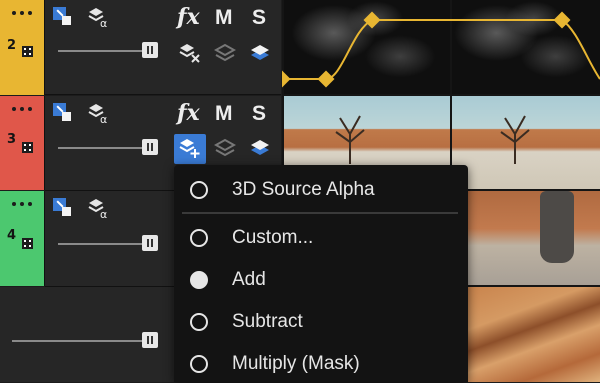 This screenshot has height=383, width=600. What do you see at coordinates (259, 18) in the screenshot?
I see `track-2-solo-button: S` at bounding box center [259, 18].